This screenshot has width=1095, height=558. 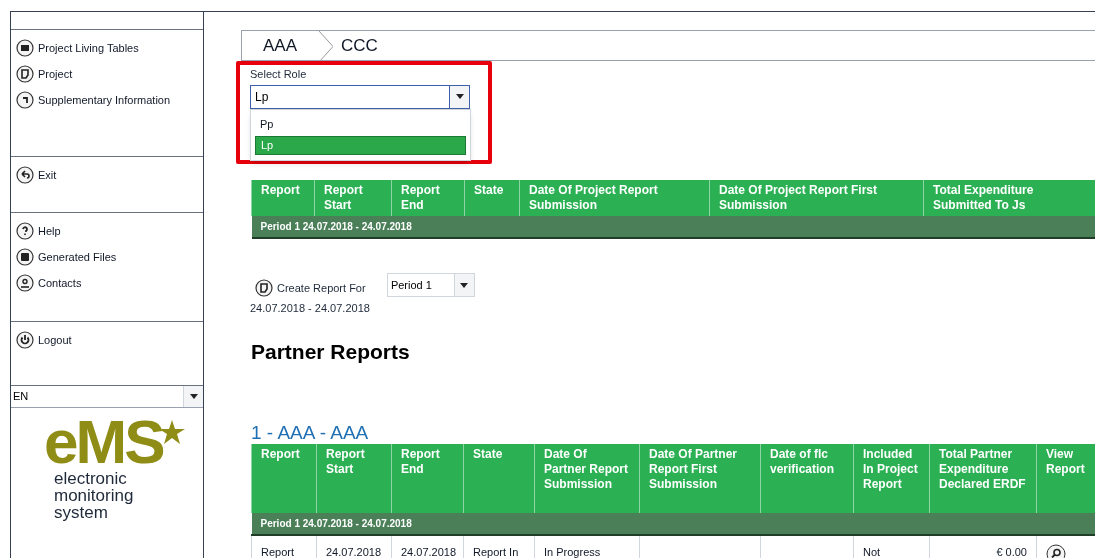 I want to click on column-header: Included In Project Report, so click(x=891, y=478).